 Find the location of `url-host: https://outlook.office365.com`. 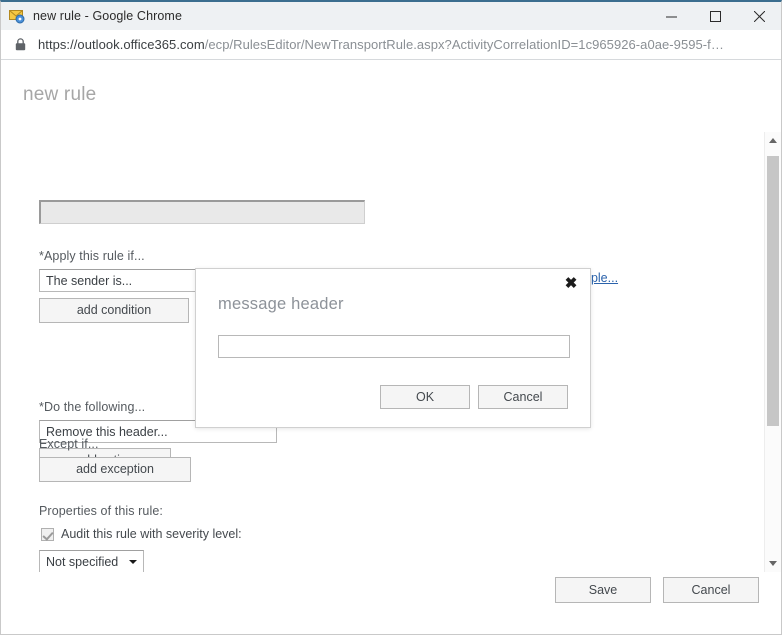

url-host: https://outlook.office365.com is located at coordinates (121, 44).